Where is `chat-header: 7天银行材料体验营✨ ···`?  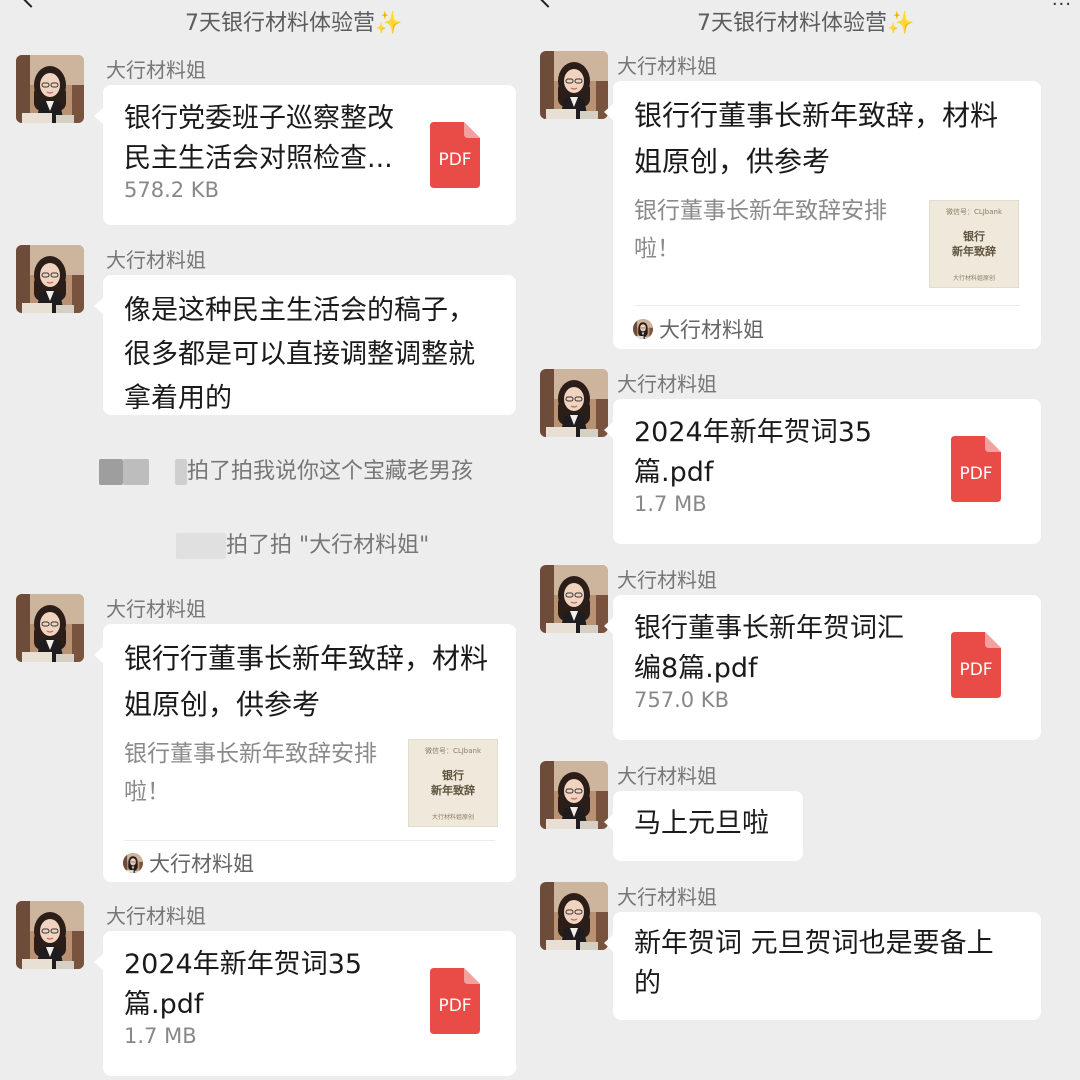
chat-header: 7天银行材料体验营✨ ··· is located at coordinates (803, 20).